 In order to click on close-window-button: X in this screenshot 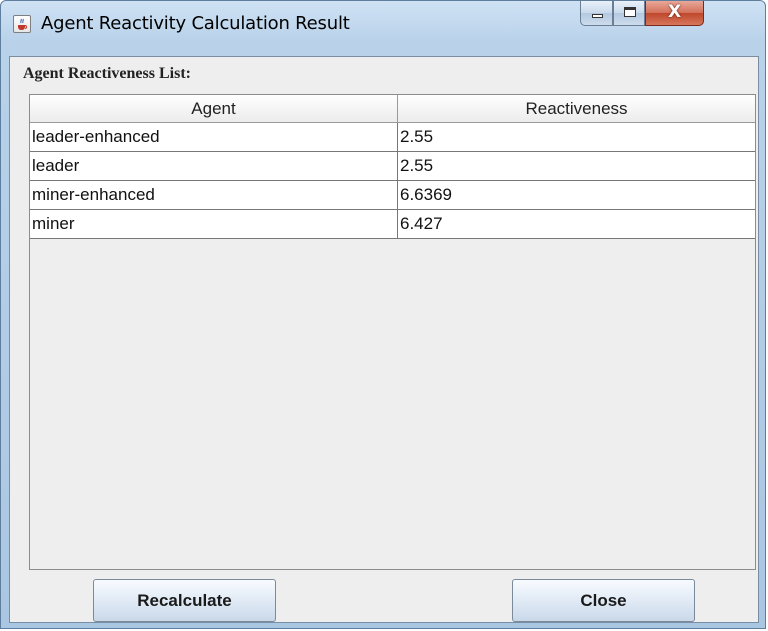, I will do `click(674, 13)`.